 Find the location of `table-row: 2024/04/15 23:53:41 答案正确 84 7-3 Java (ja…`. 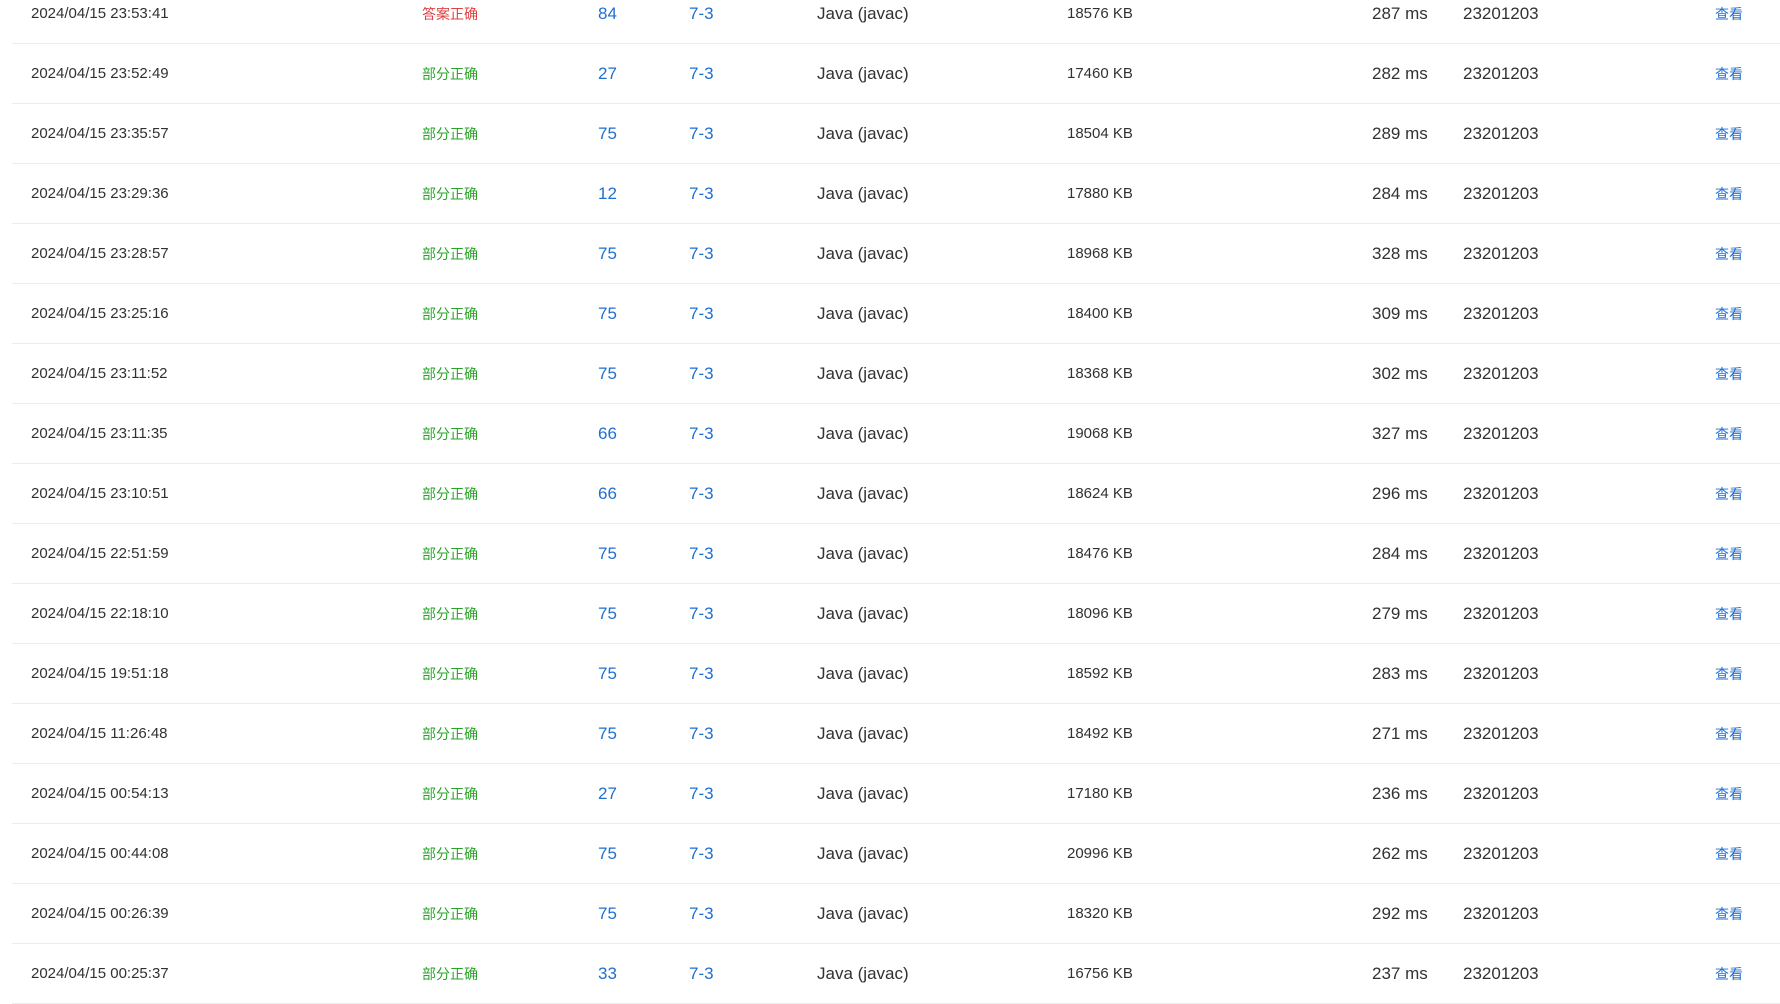

table-row: 2024/04/15 23:53:41 答案正确 84 7-3 Java (ja… is located at coordinates (896, 22).